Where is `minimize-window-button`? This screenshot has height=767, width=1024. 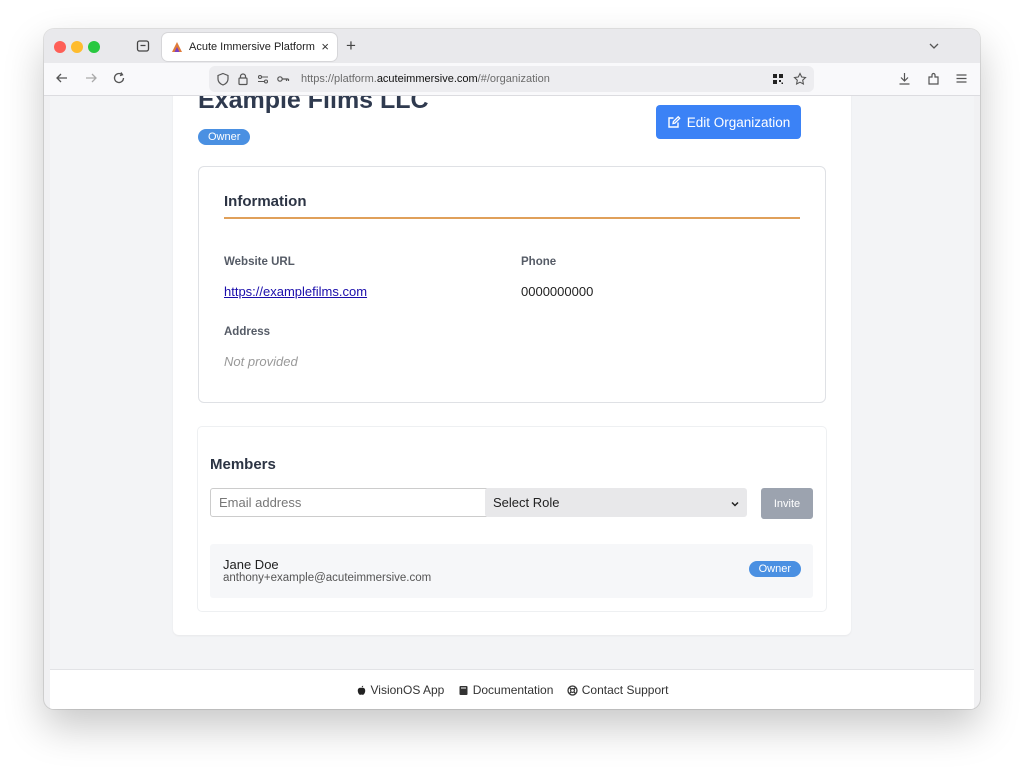 minimize-window-button is located at coordinates (77, 47).